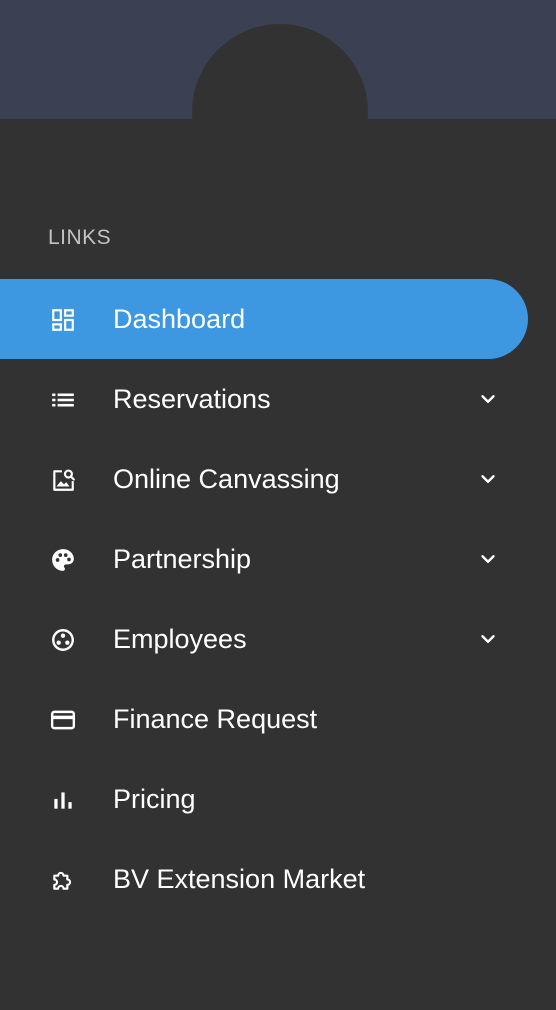 The width and height of the screenshot is (556, 1010). I want to click on image-search-icon, so click(63, 480).